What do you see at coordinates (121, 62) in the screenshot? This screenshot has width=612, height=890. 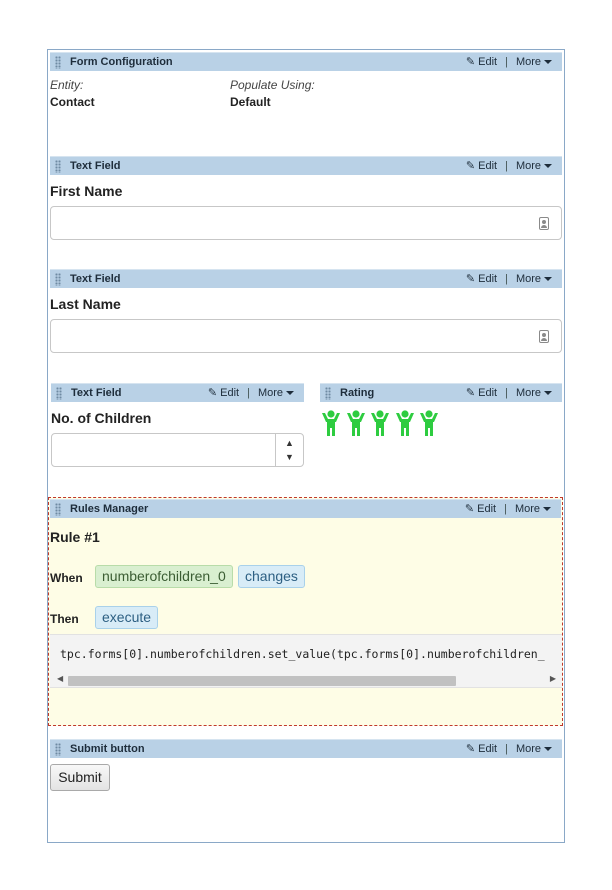 I see `section-title: Form Configuration` at bounding box center [121, 62].